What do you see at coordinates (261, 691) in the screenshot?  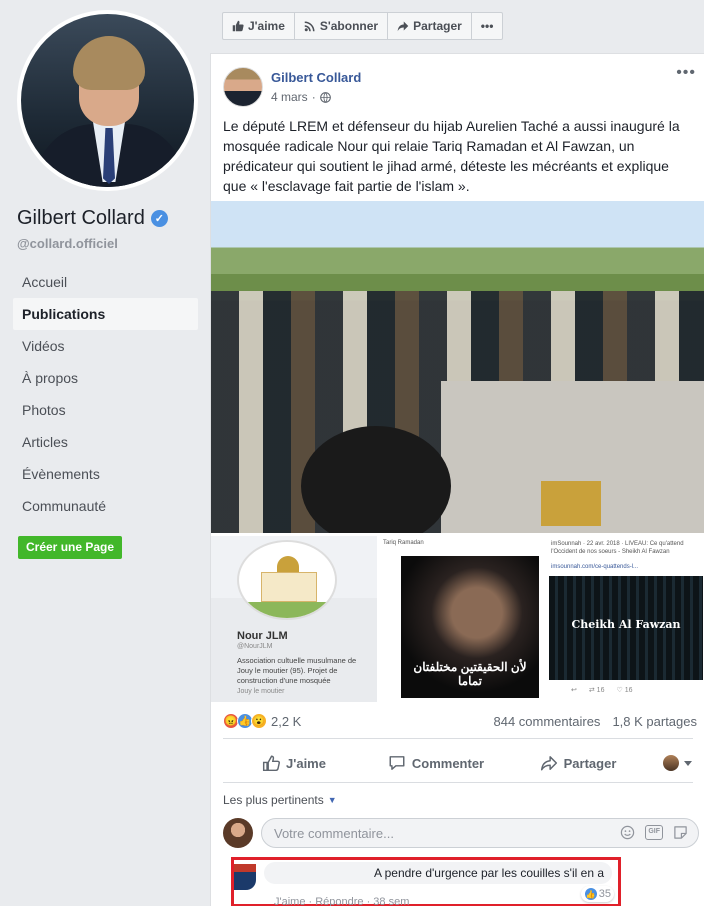 I see `thumb-account-location: Jouy le moutier` at bounding box center [261, 691].